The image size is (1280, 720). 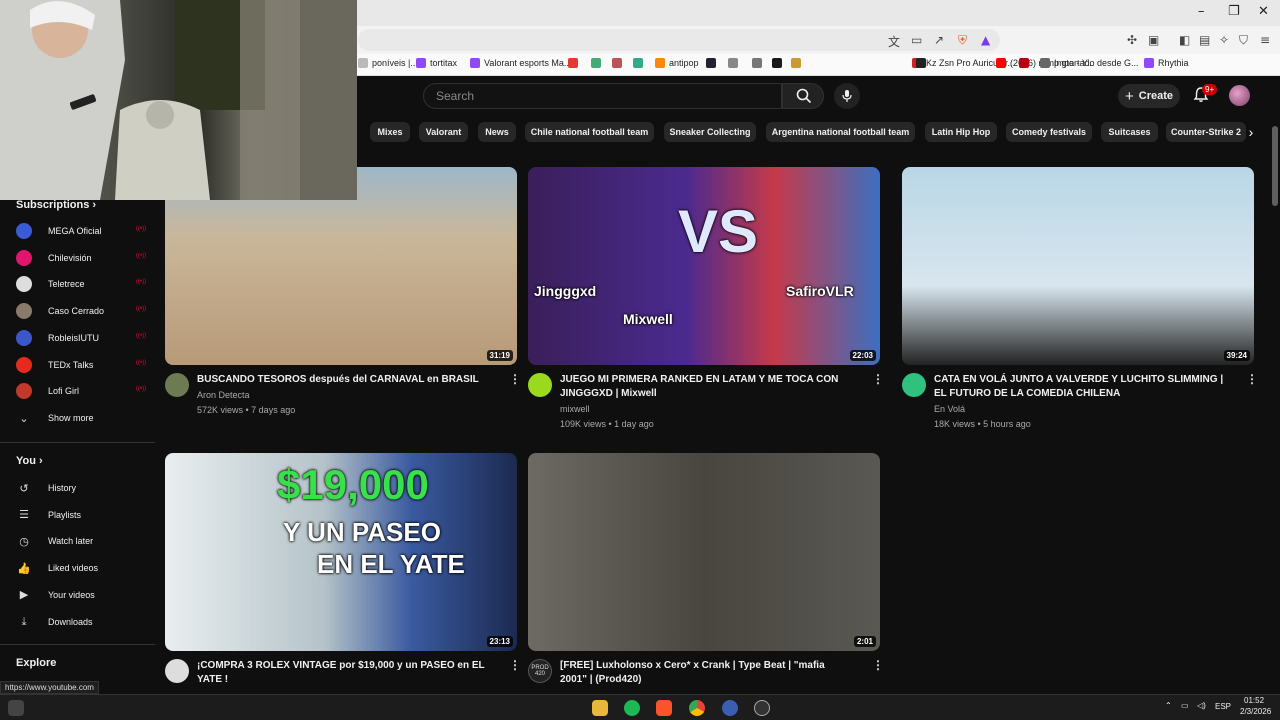 What do you see at coordinates (81, 284) in the screenshot?
I see `sidebar-item-teletrece: Teletrece ((•))` at bounding box center [81, 284].